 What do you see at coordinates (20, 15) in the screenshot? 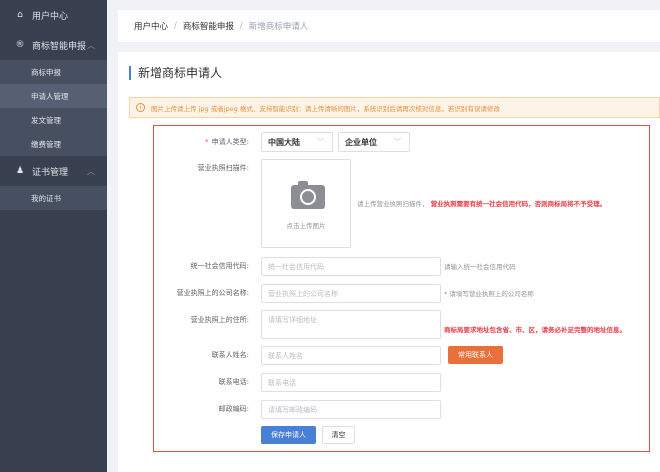
I see `home-icon: ⌂` at bounding box center [20, 15].